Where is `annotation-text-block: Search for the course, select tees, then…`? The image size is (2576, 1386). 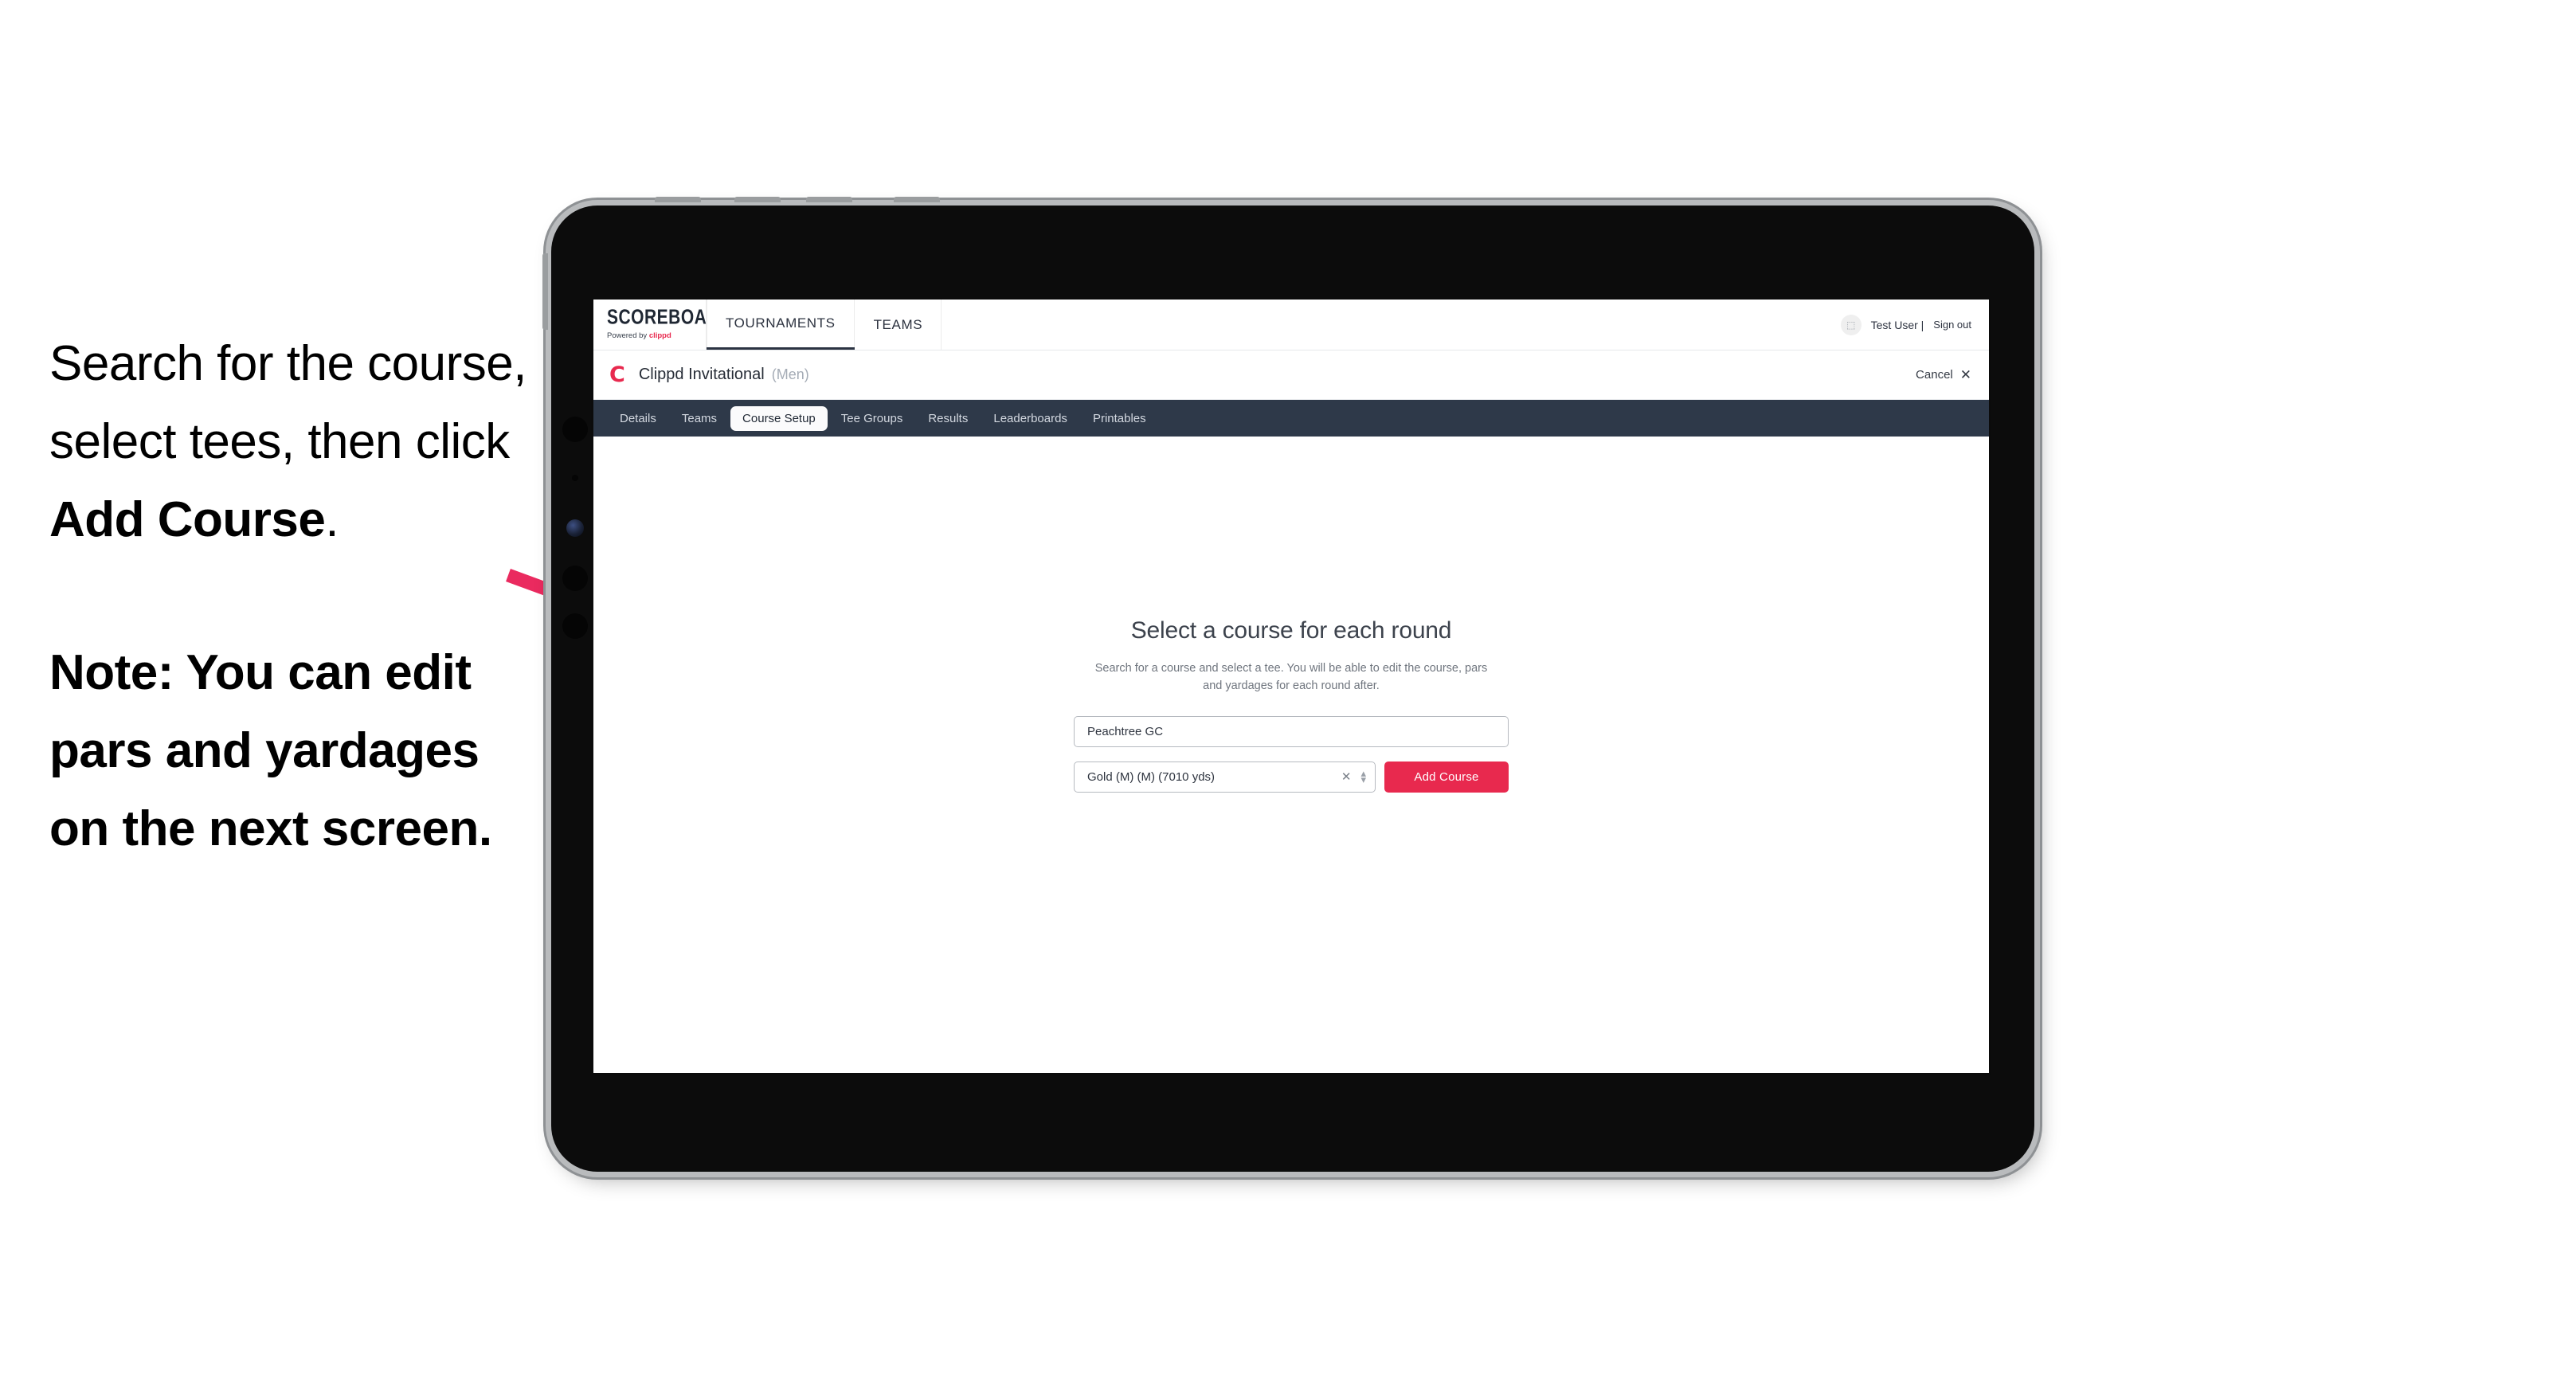
annotation-text-block: Search for the course, select tees, then… is located at coordinates (288, 596).